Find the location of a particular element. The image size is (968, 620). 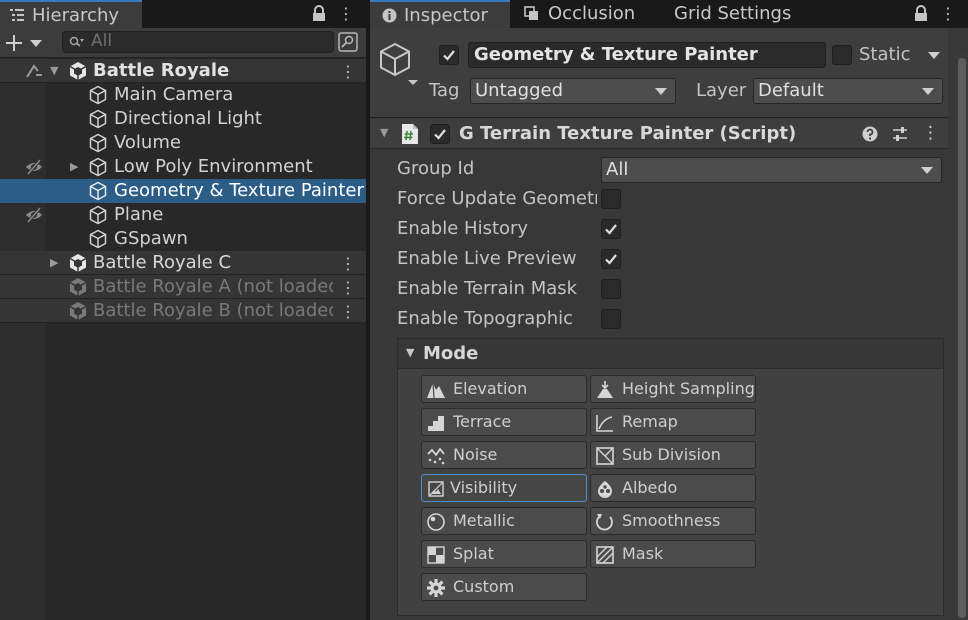

object-name: GSpawn is located at coordinates (151, 238).